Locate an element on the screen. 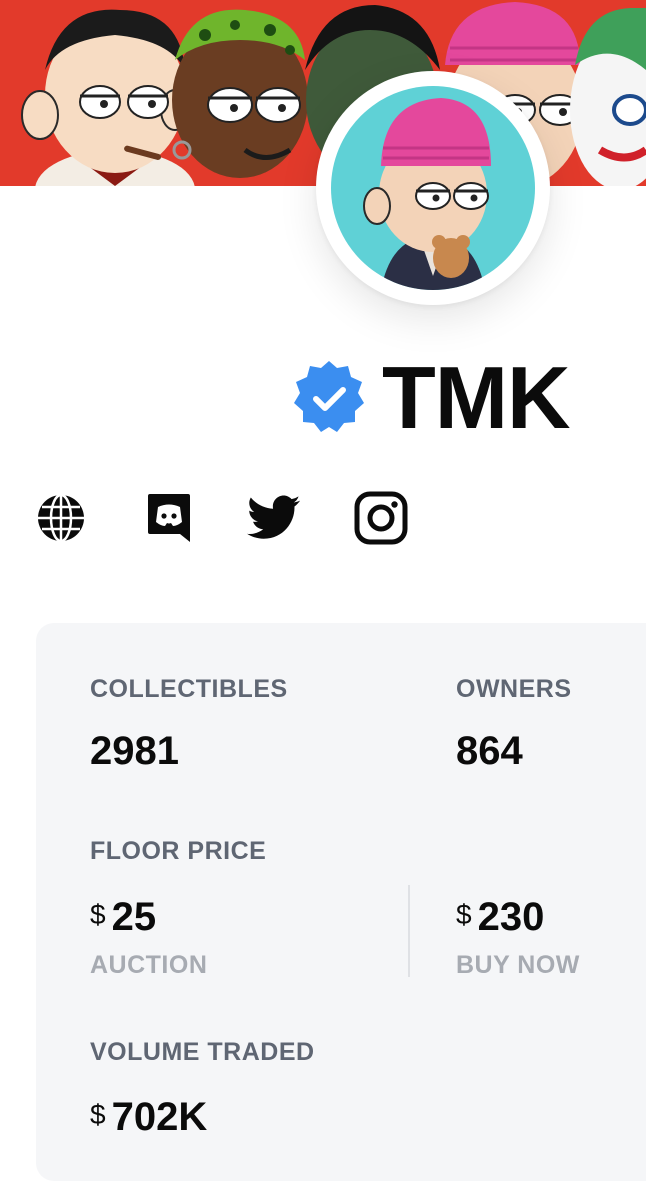 The height and width of the screenshot is (1200, 646). instagram-icon is located at coordinates (381, 518).